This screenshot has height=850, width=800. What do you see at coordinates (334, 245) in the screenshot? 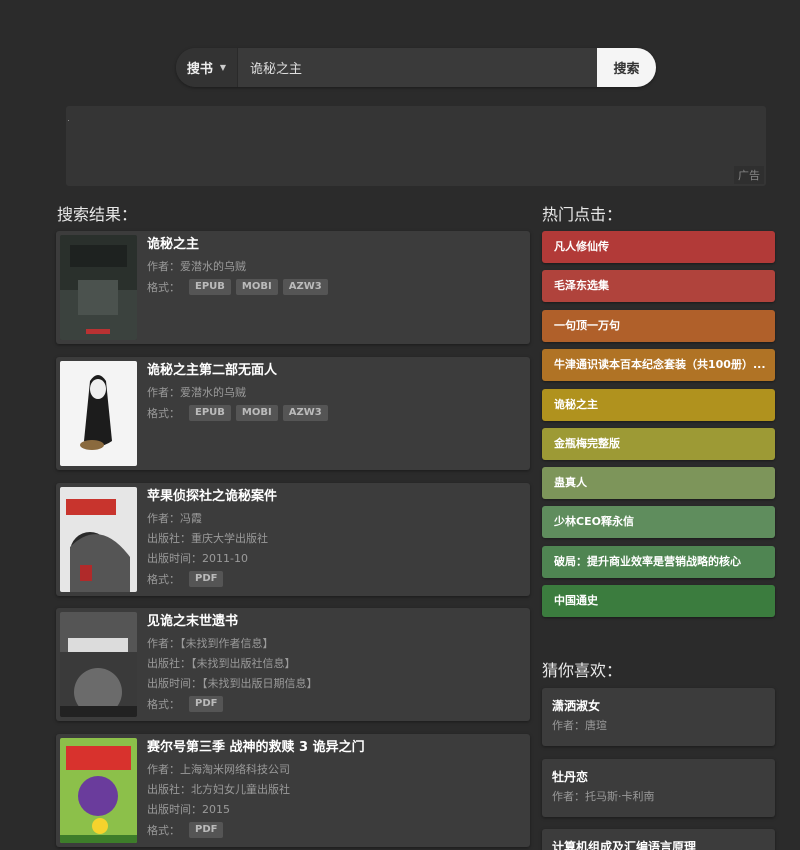
I see `result-title: 诡秘之主` at bounding box center [334, 245].